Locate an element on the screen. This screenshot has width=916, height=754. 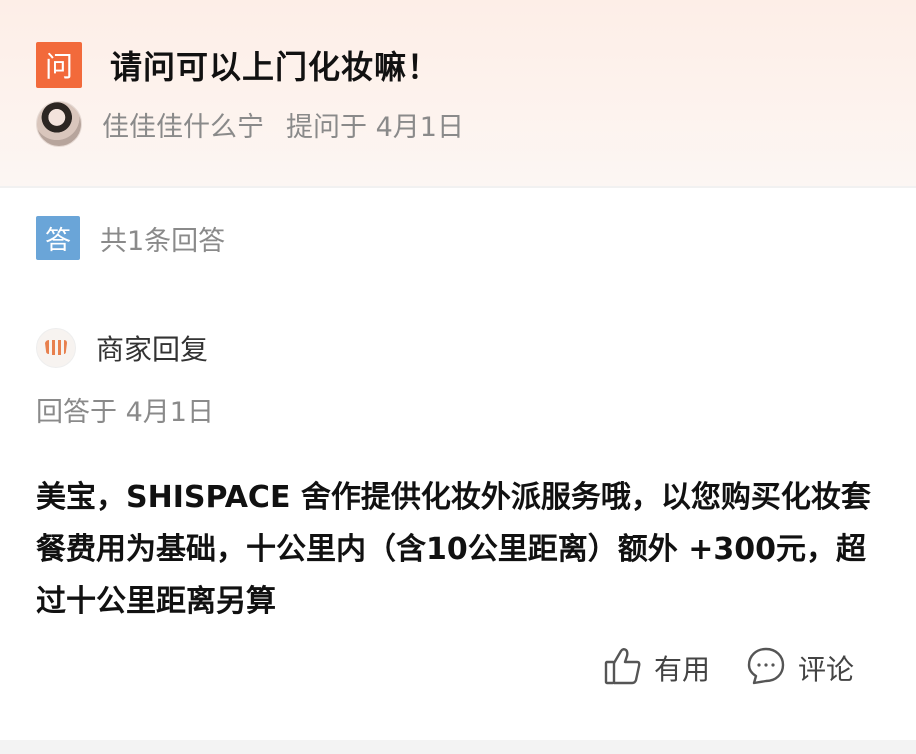
comment-bubble-icon is located at coordinates (766, 668).